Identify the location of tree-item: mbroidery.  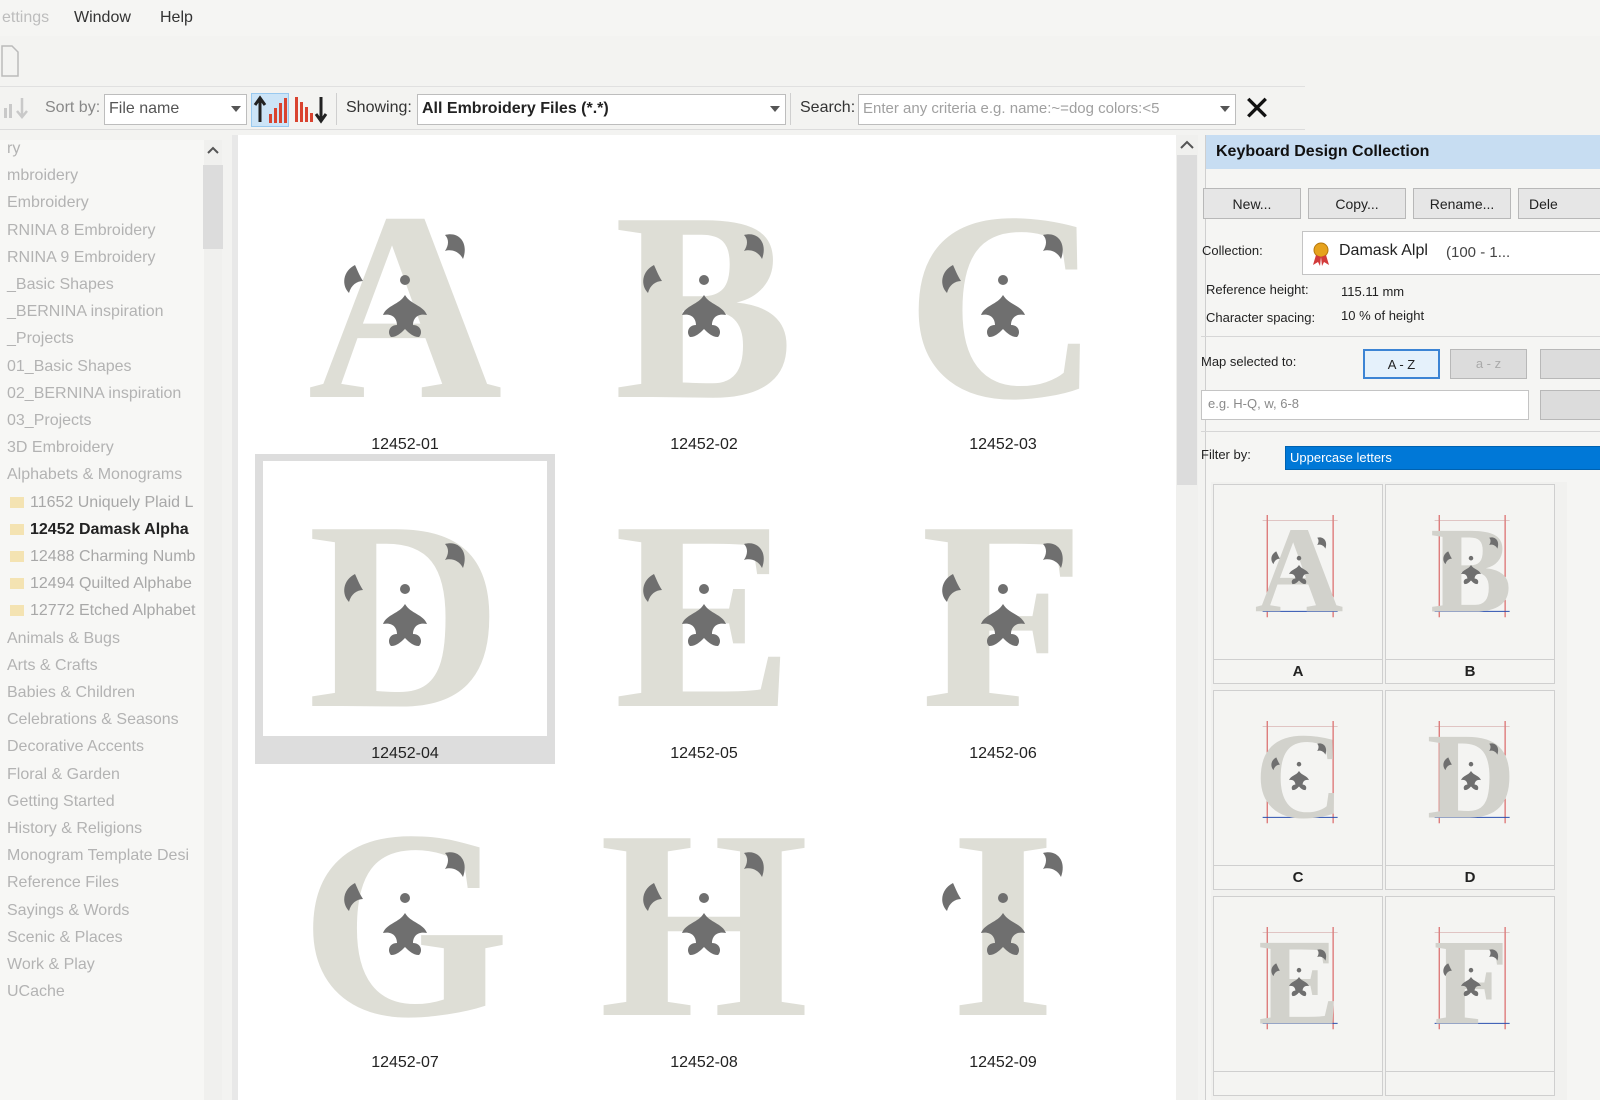
(42, 180).